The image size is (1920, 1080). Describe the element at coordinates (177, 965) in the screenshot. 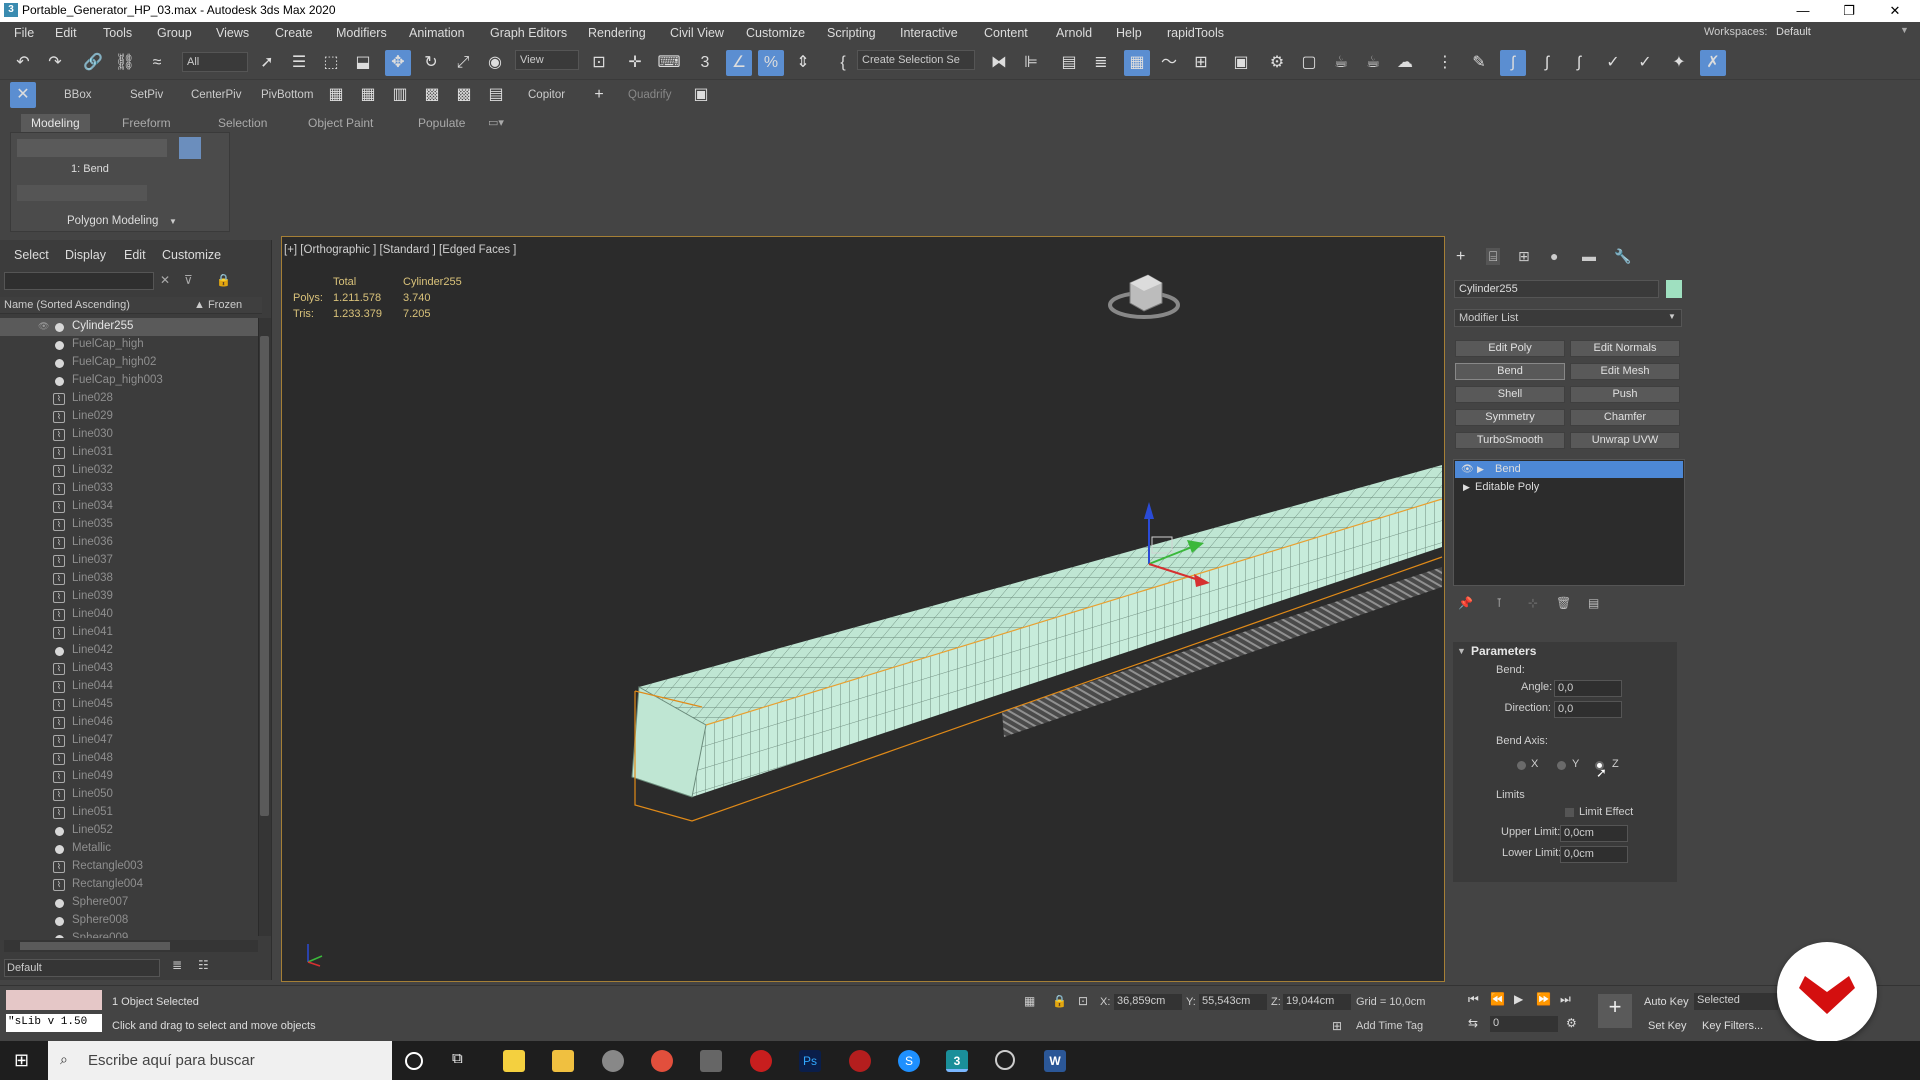

I see `sort-by-layer-icon: ≣` at that location.